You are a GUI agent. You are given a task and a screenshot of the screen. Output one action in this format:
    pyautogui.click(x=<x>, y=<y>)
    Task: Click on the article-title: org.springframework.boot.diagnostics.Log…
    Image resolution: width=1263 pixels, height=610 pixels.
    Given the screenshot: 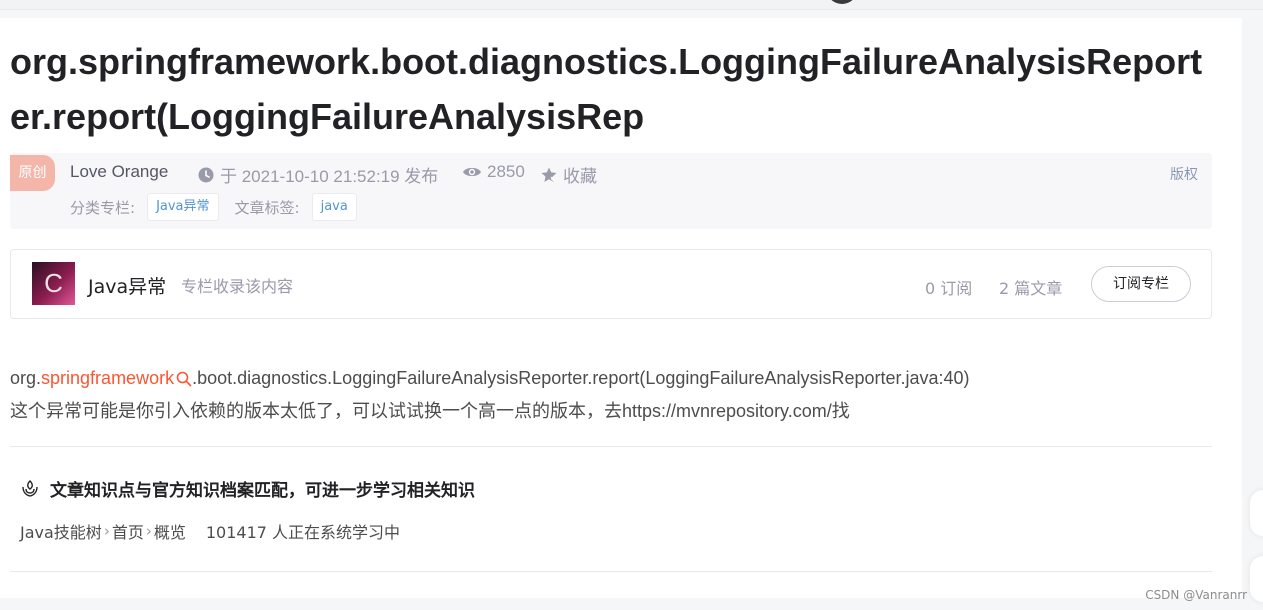 What is the action you would take?
    pyautogui.click(x=606, y=89)
    